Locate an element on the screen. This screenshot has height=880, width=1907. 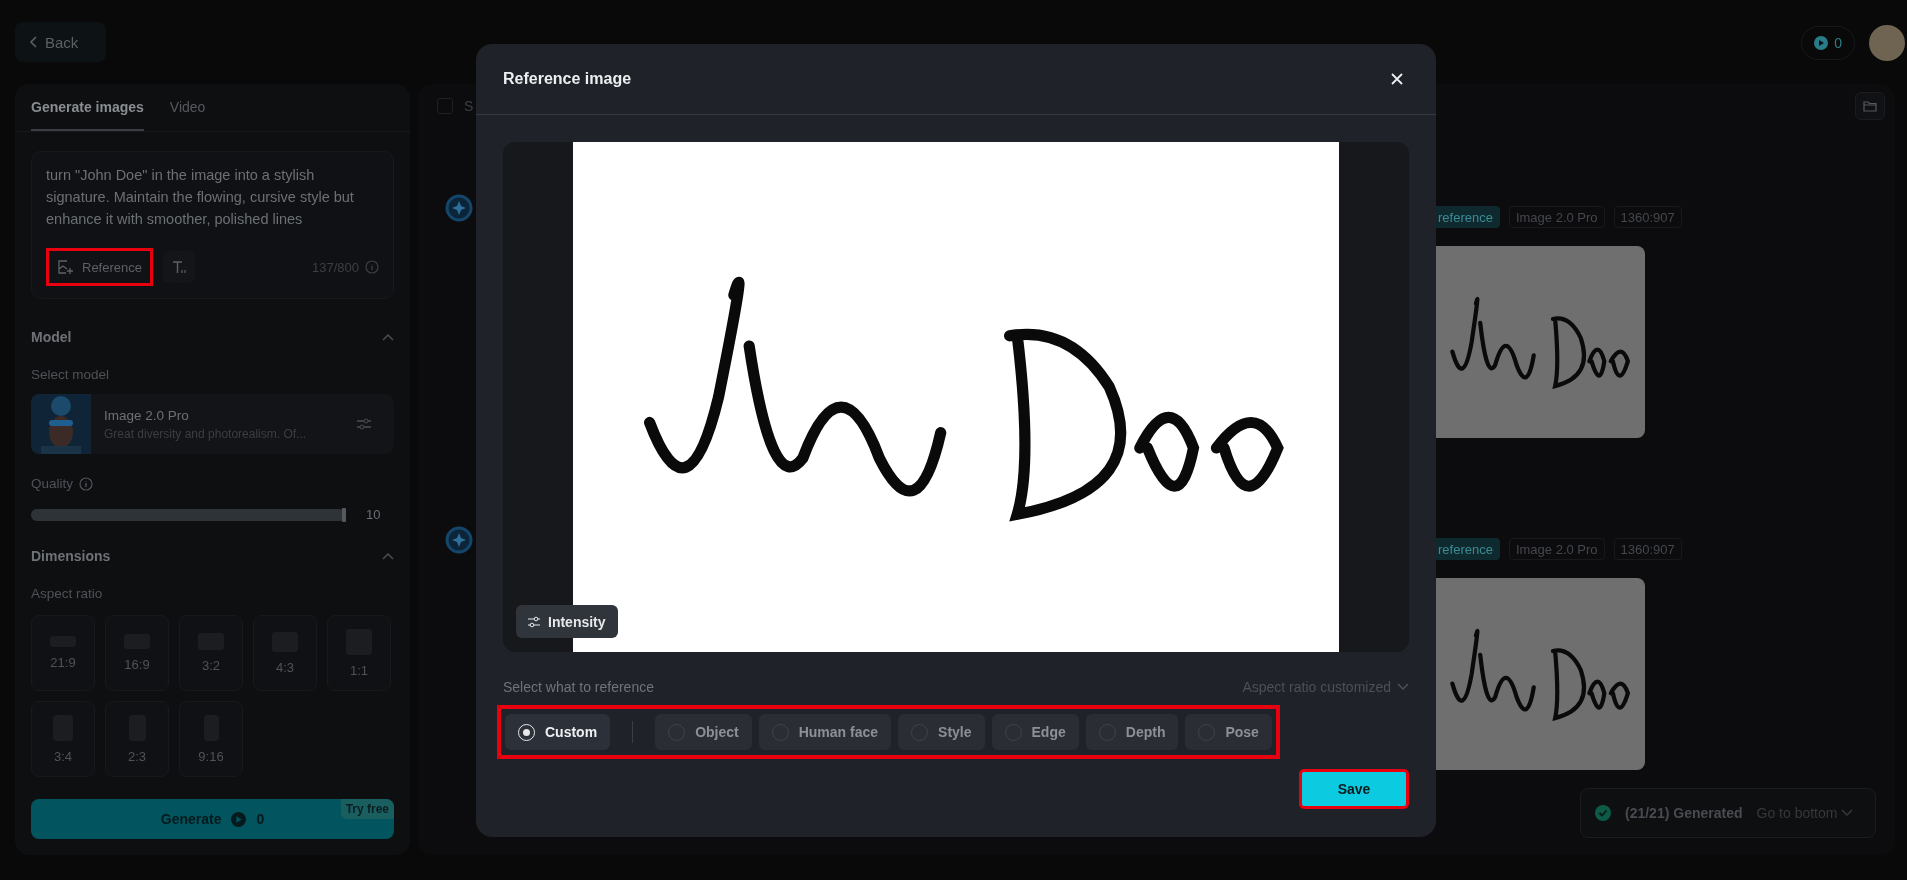
try-free-badge: Try free is located at coordinates (367, 809).